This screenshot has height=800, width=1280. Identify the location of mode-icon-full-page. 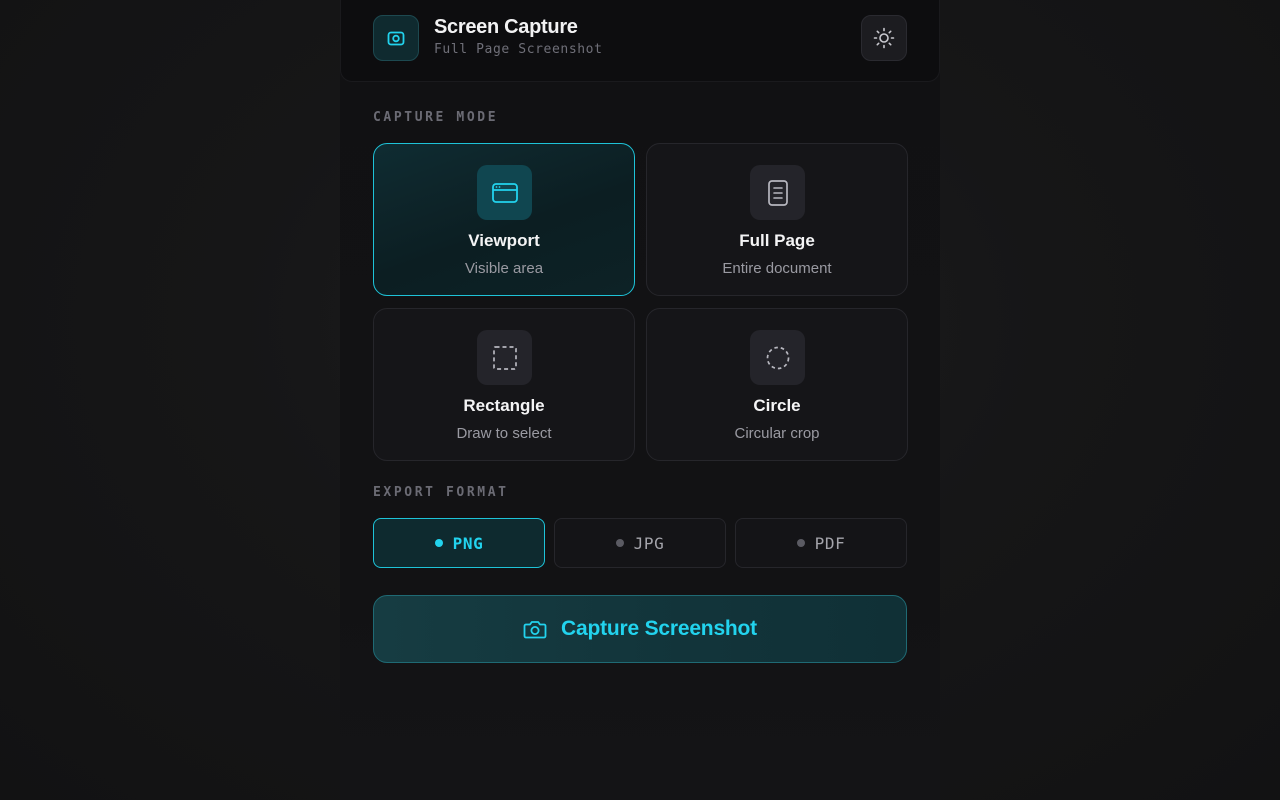
(777, 192).